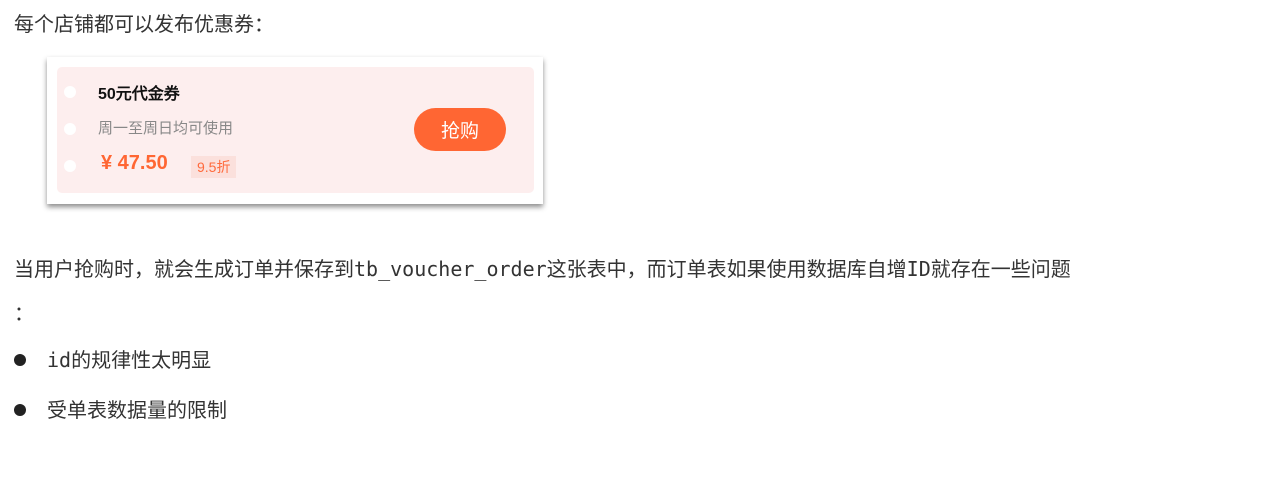  I want to click on paragraph-continuation: ：, so click(24, 313).